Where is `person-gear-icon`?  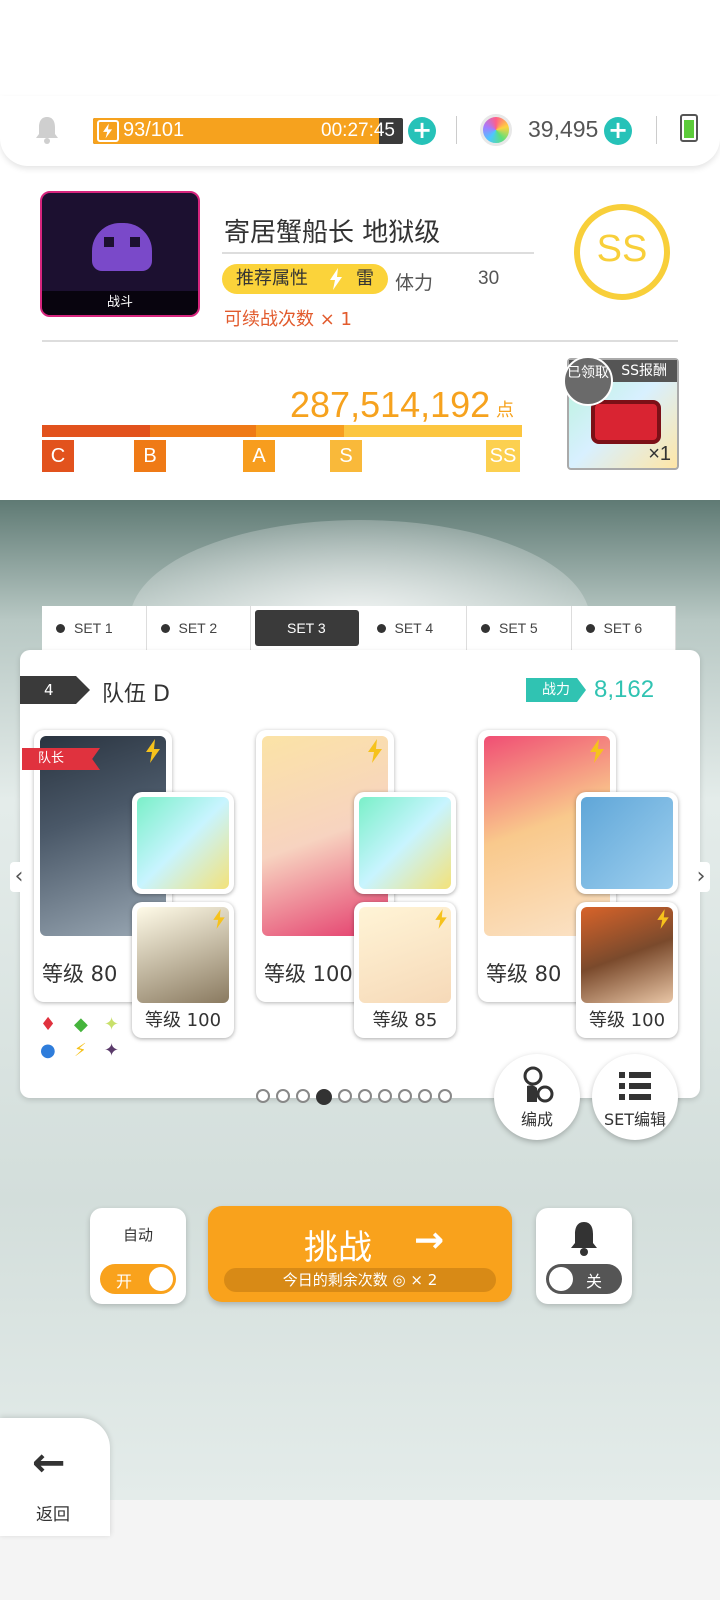 person-gear-icon is located at coordinates (538, 1084).